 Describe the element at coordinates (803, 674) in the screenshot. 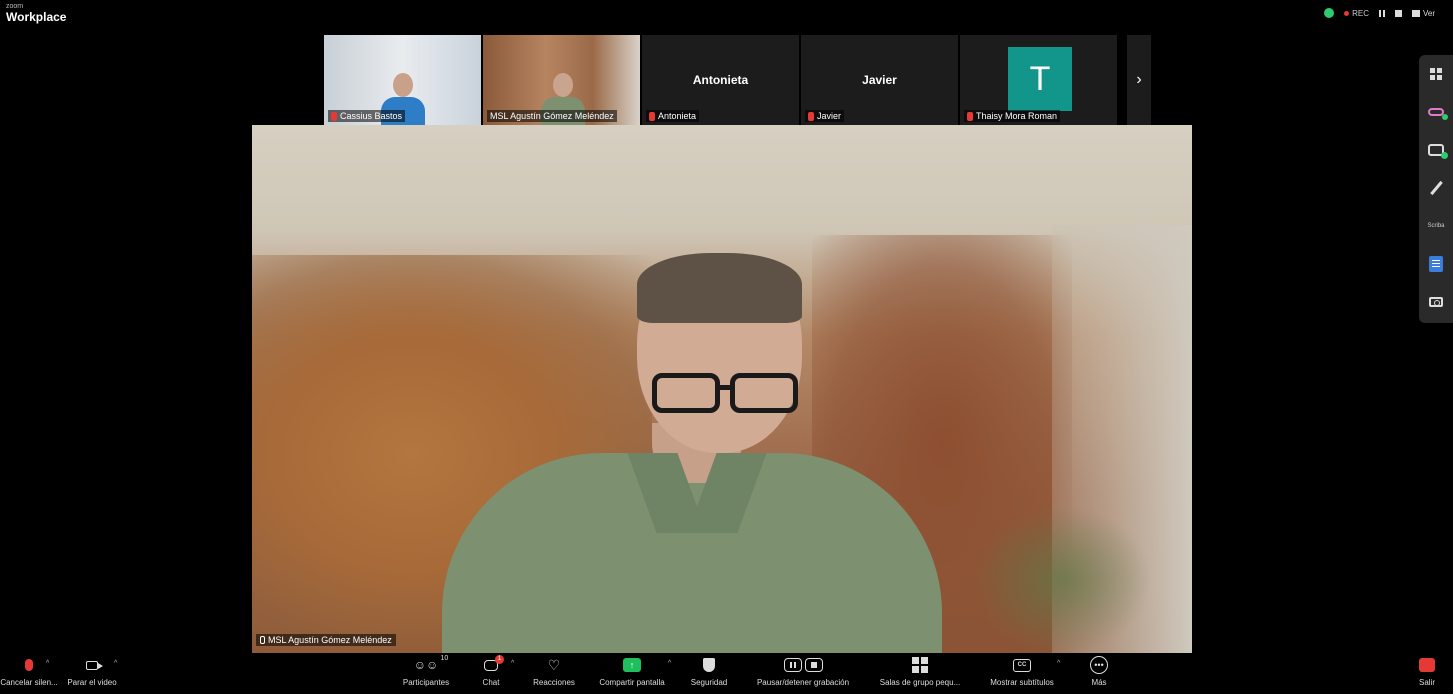

I see `pause-stop-recording-button: Pausar/detener grabación` at that location.